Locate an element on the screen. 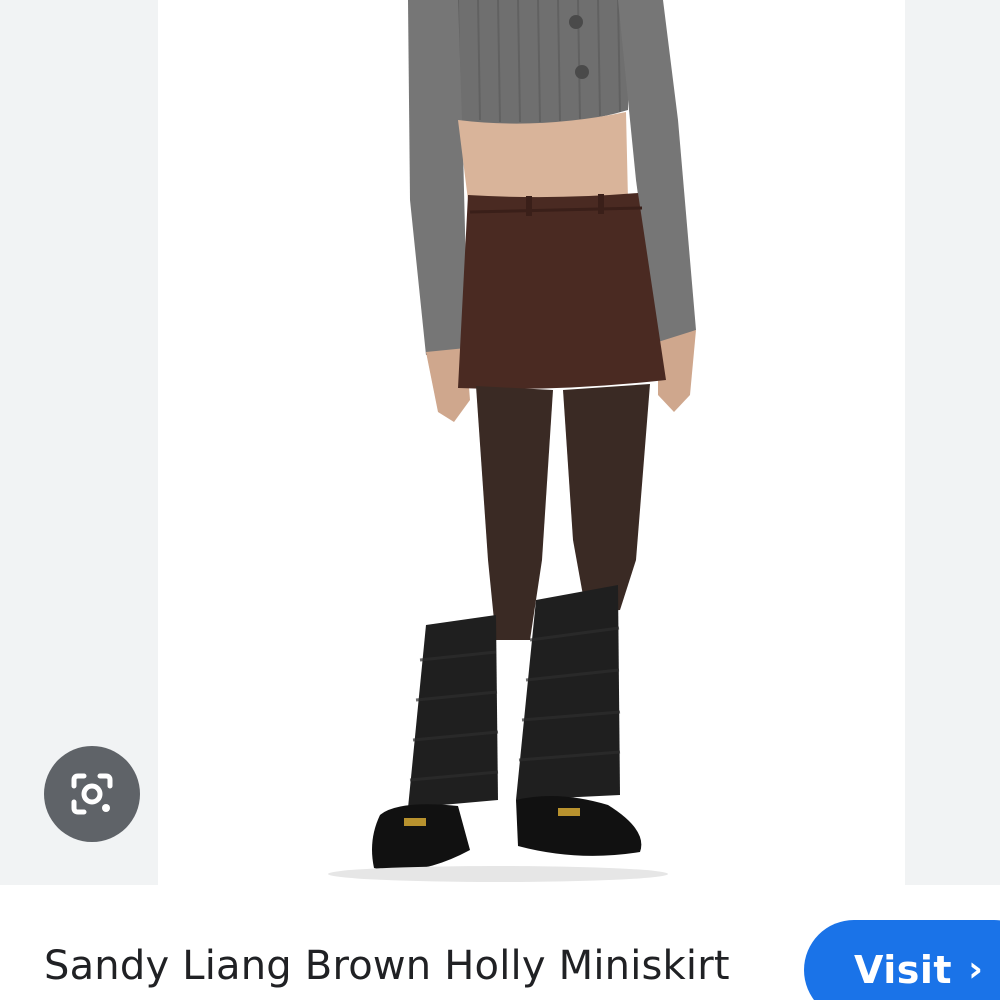 This screenshot has height=1000, width=1000. lens-search-button is located at coordinates (92, 794).